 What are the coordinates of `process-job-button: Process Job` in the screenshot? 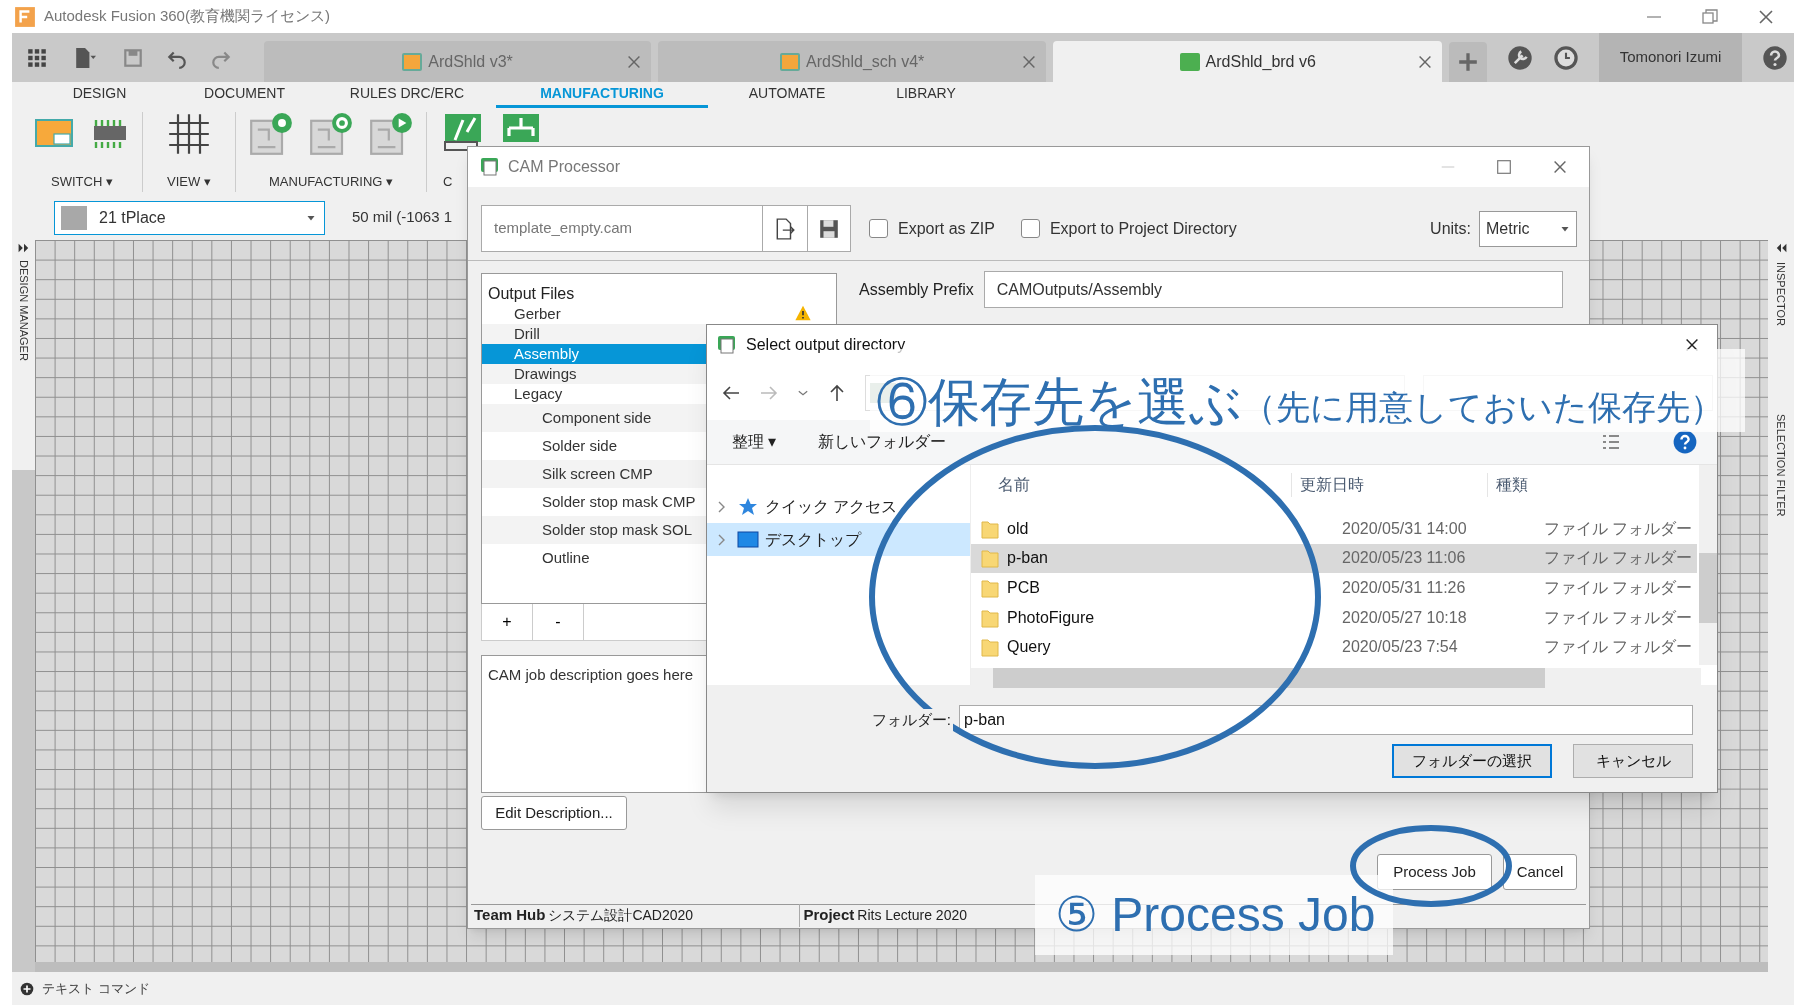 It's located at (1434, 872).